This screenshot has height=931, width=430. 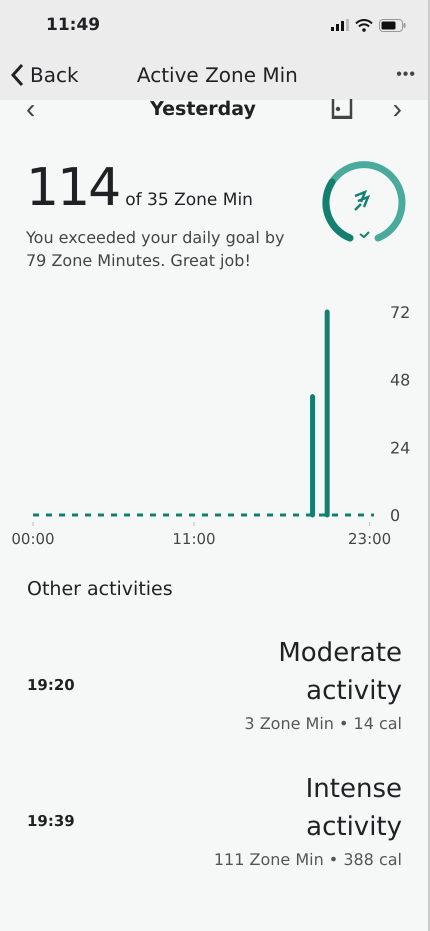 I want to click on zone-minutes-value: 114, so click(x=73, y=188).